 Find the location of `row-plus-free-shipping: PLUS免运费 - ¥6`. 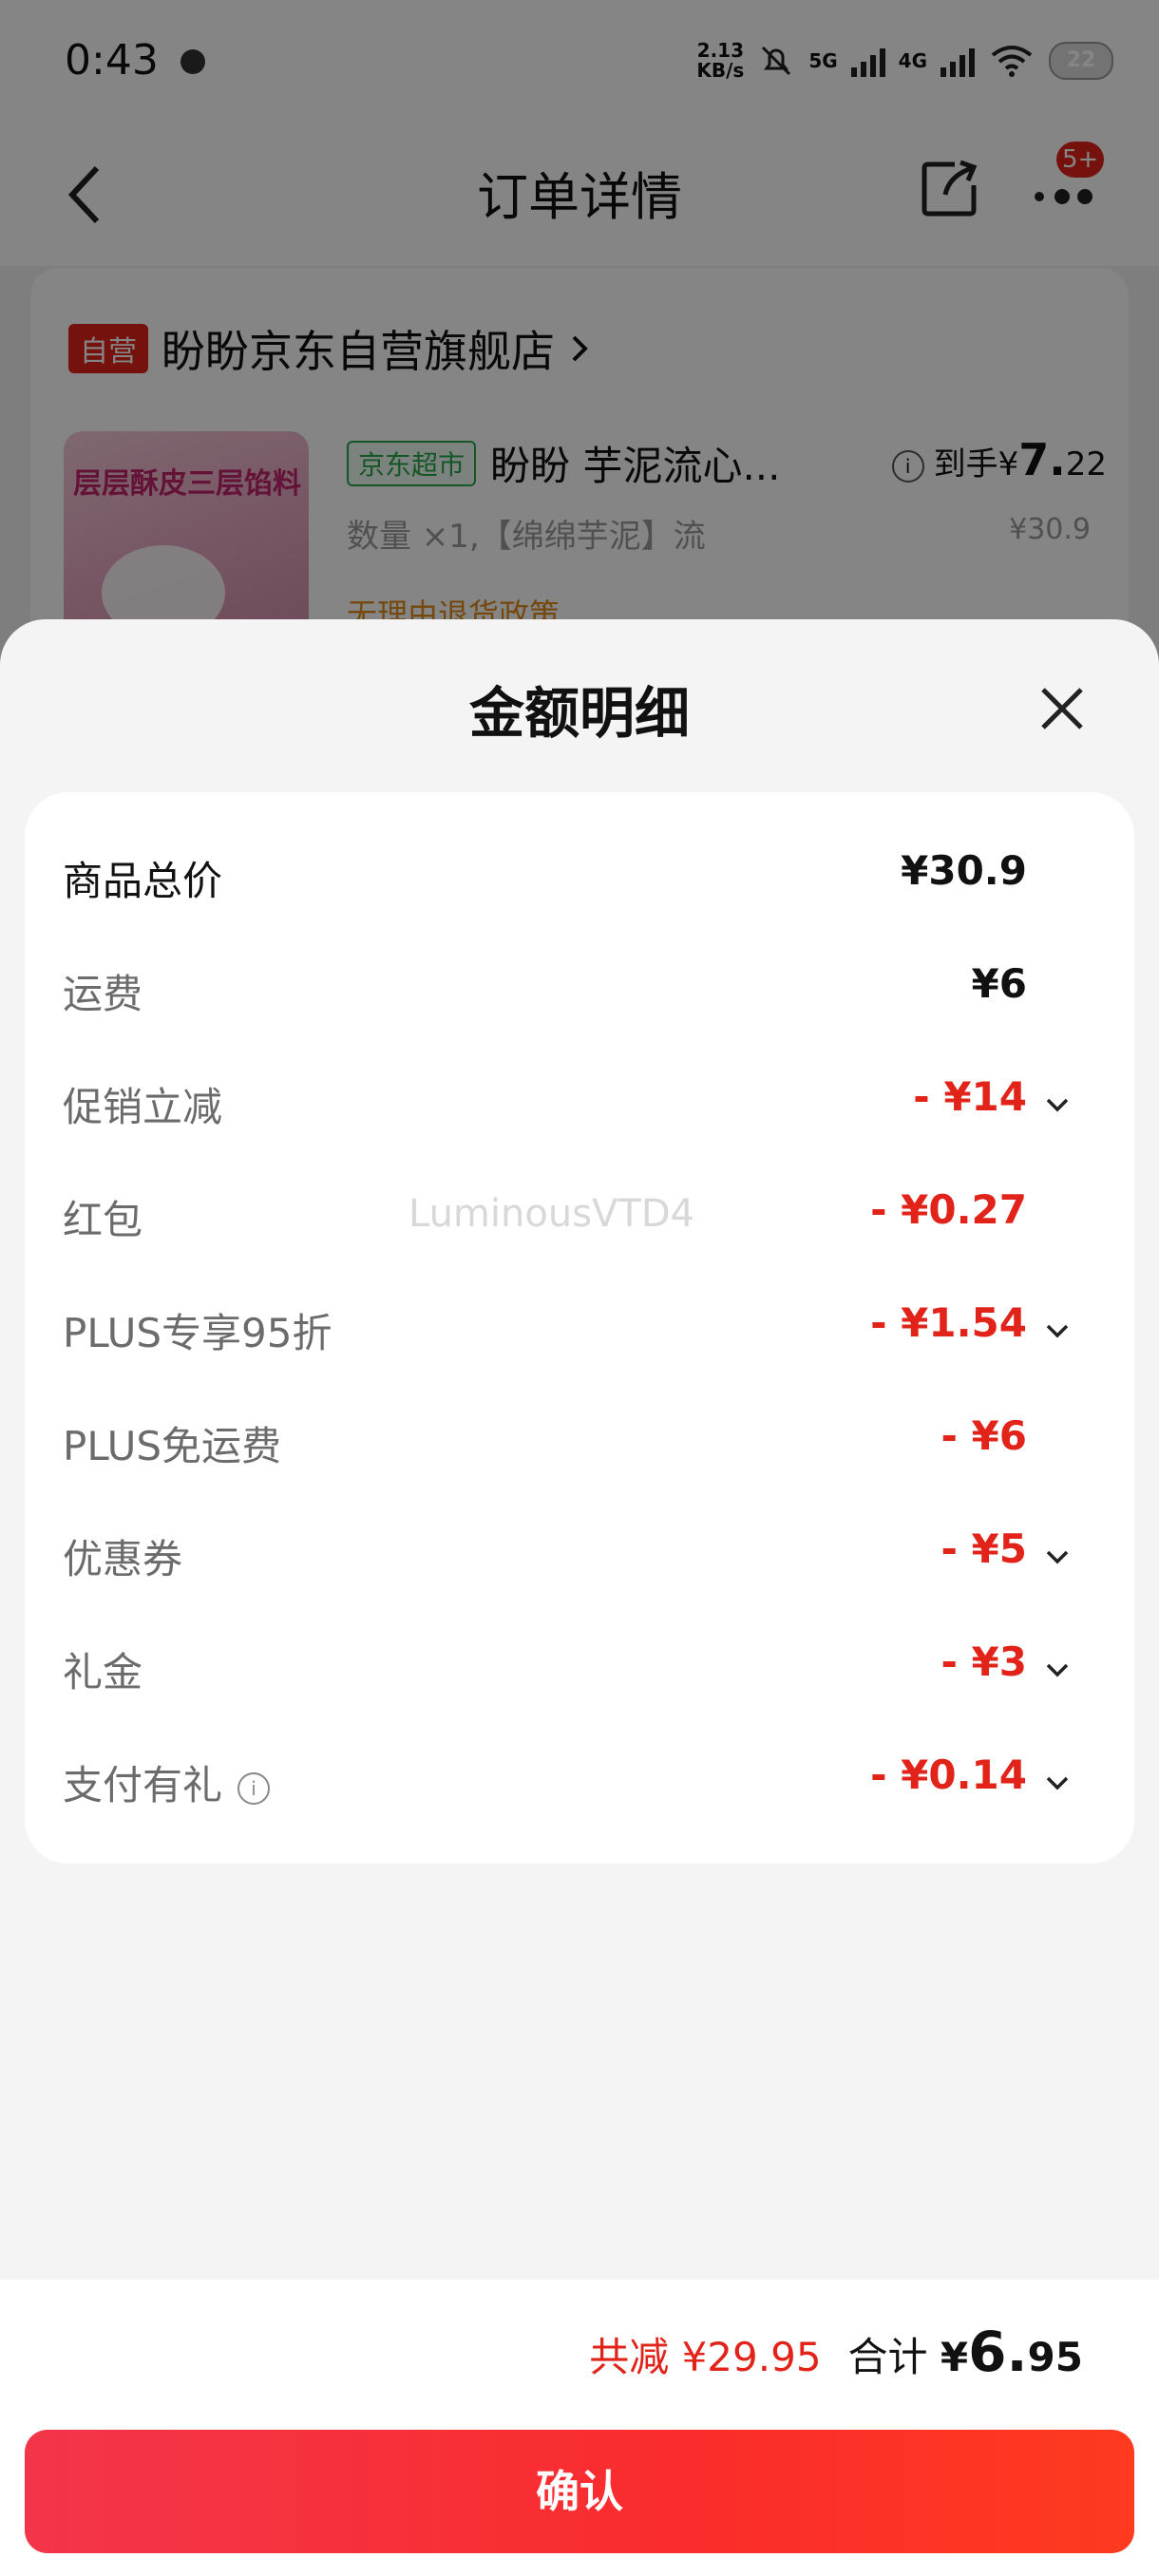

row-plus-free-shipping: PLUS免运费 - ¥6 is located at coordinates (585, 1443).